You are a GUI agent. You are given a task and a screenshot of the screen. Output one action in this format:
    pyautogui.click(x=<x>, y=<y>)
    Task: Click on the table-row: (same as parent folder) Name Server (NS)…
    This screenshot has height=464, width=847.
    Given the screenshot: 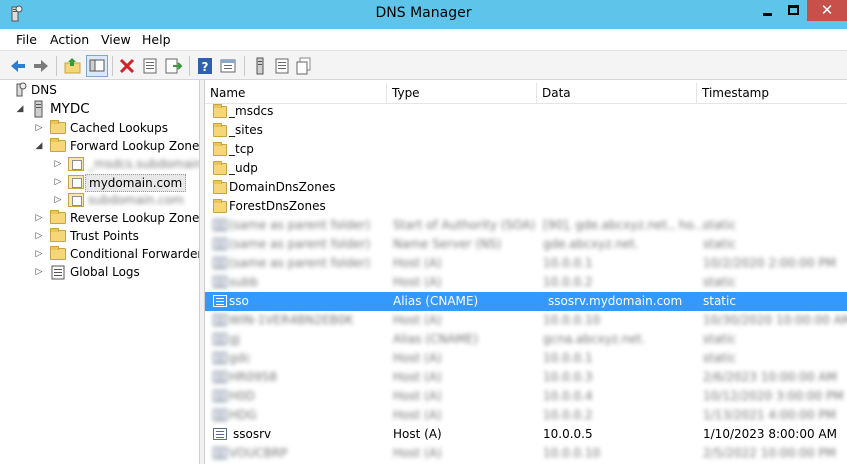 What is the action you would take?
    pyautogui.click(x=526, y=244)
    